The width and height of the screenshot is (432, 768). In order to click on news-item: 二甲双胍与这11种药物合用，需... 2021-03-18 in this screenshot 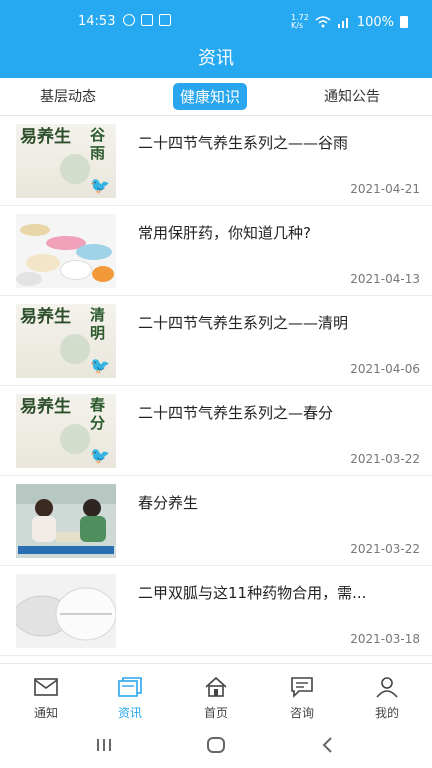, I will do `click(216, 611)`.